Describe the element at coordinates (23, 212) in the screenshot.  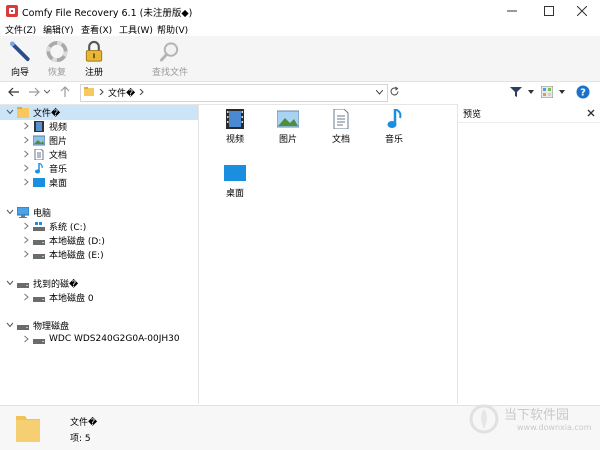
I see `computer-icon` at that location.